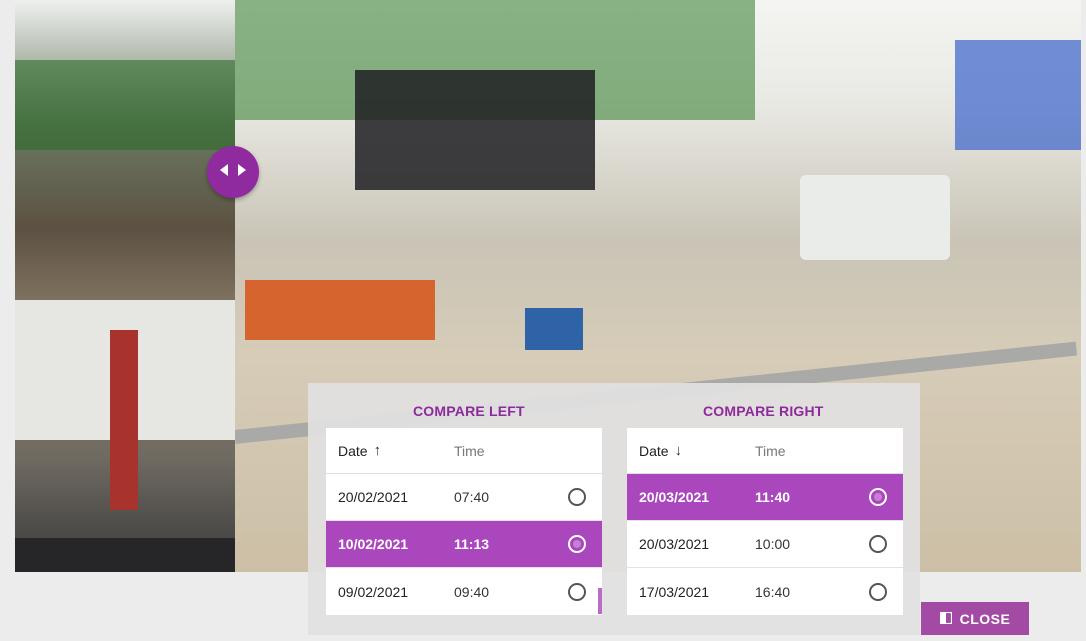 The image size is (1086, 641). Describe the element at coordinates (373, 497) in the screenshot. I see `row-date: 20/02/2021` at that location.